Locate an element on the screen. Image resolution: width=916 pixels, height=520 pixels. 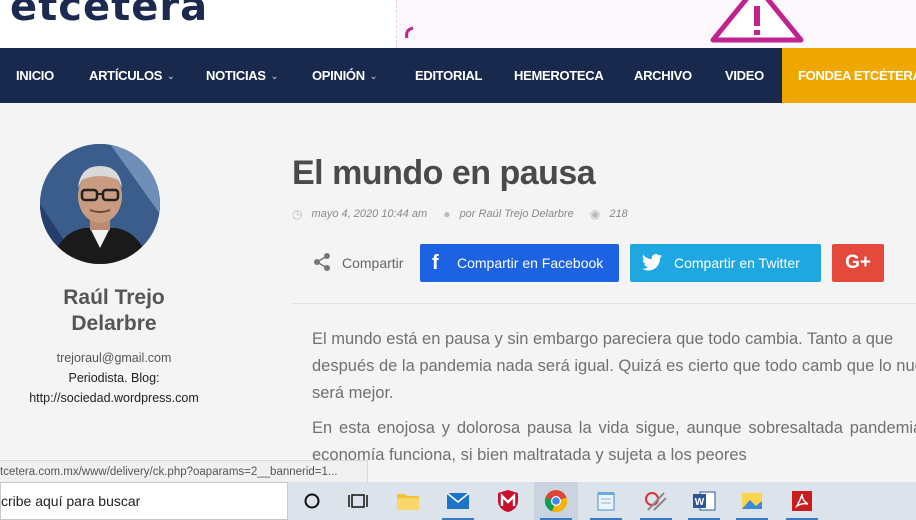
word-icon: W is located at coordinates (704, 501).